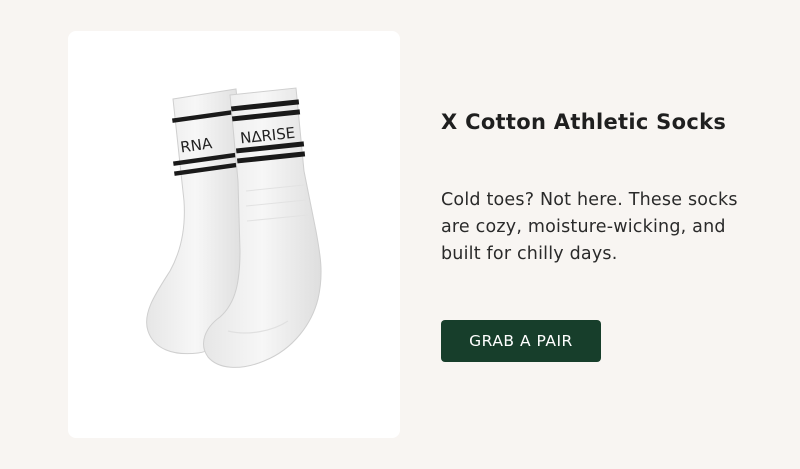 This screenshot has width=800, height=469. Describe the element at coordinates (584, 122) in the screenshot. I see `product-title: X Cotton Athletic Socks` at that location.